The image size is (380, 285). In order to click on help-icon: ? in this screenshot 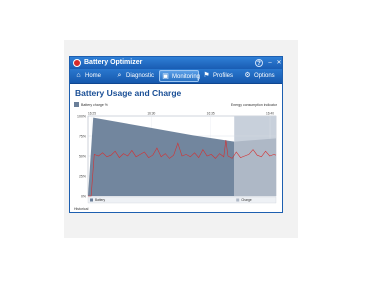, I will do `click(259, 63)`.